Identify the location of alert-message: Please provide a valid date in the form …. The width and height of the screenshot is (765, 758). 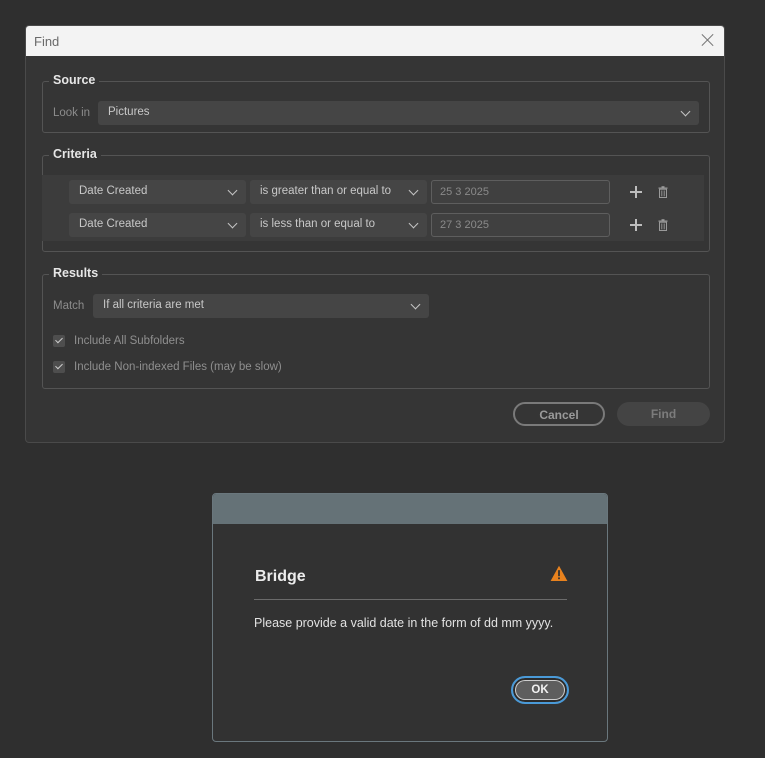
(404, 623).